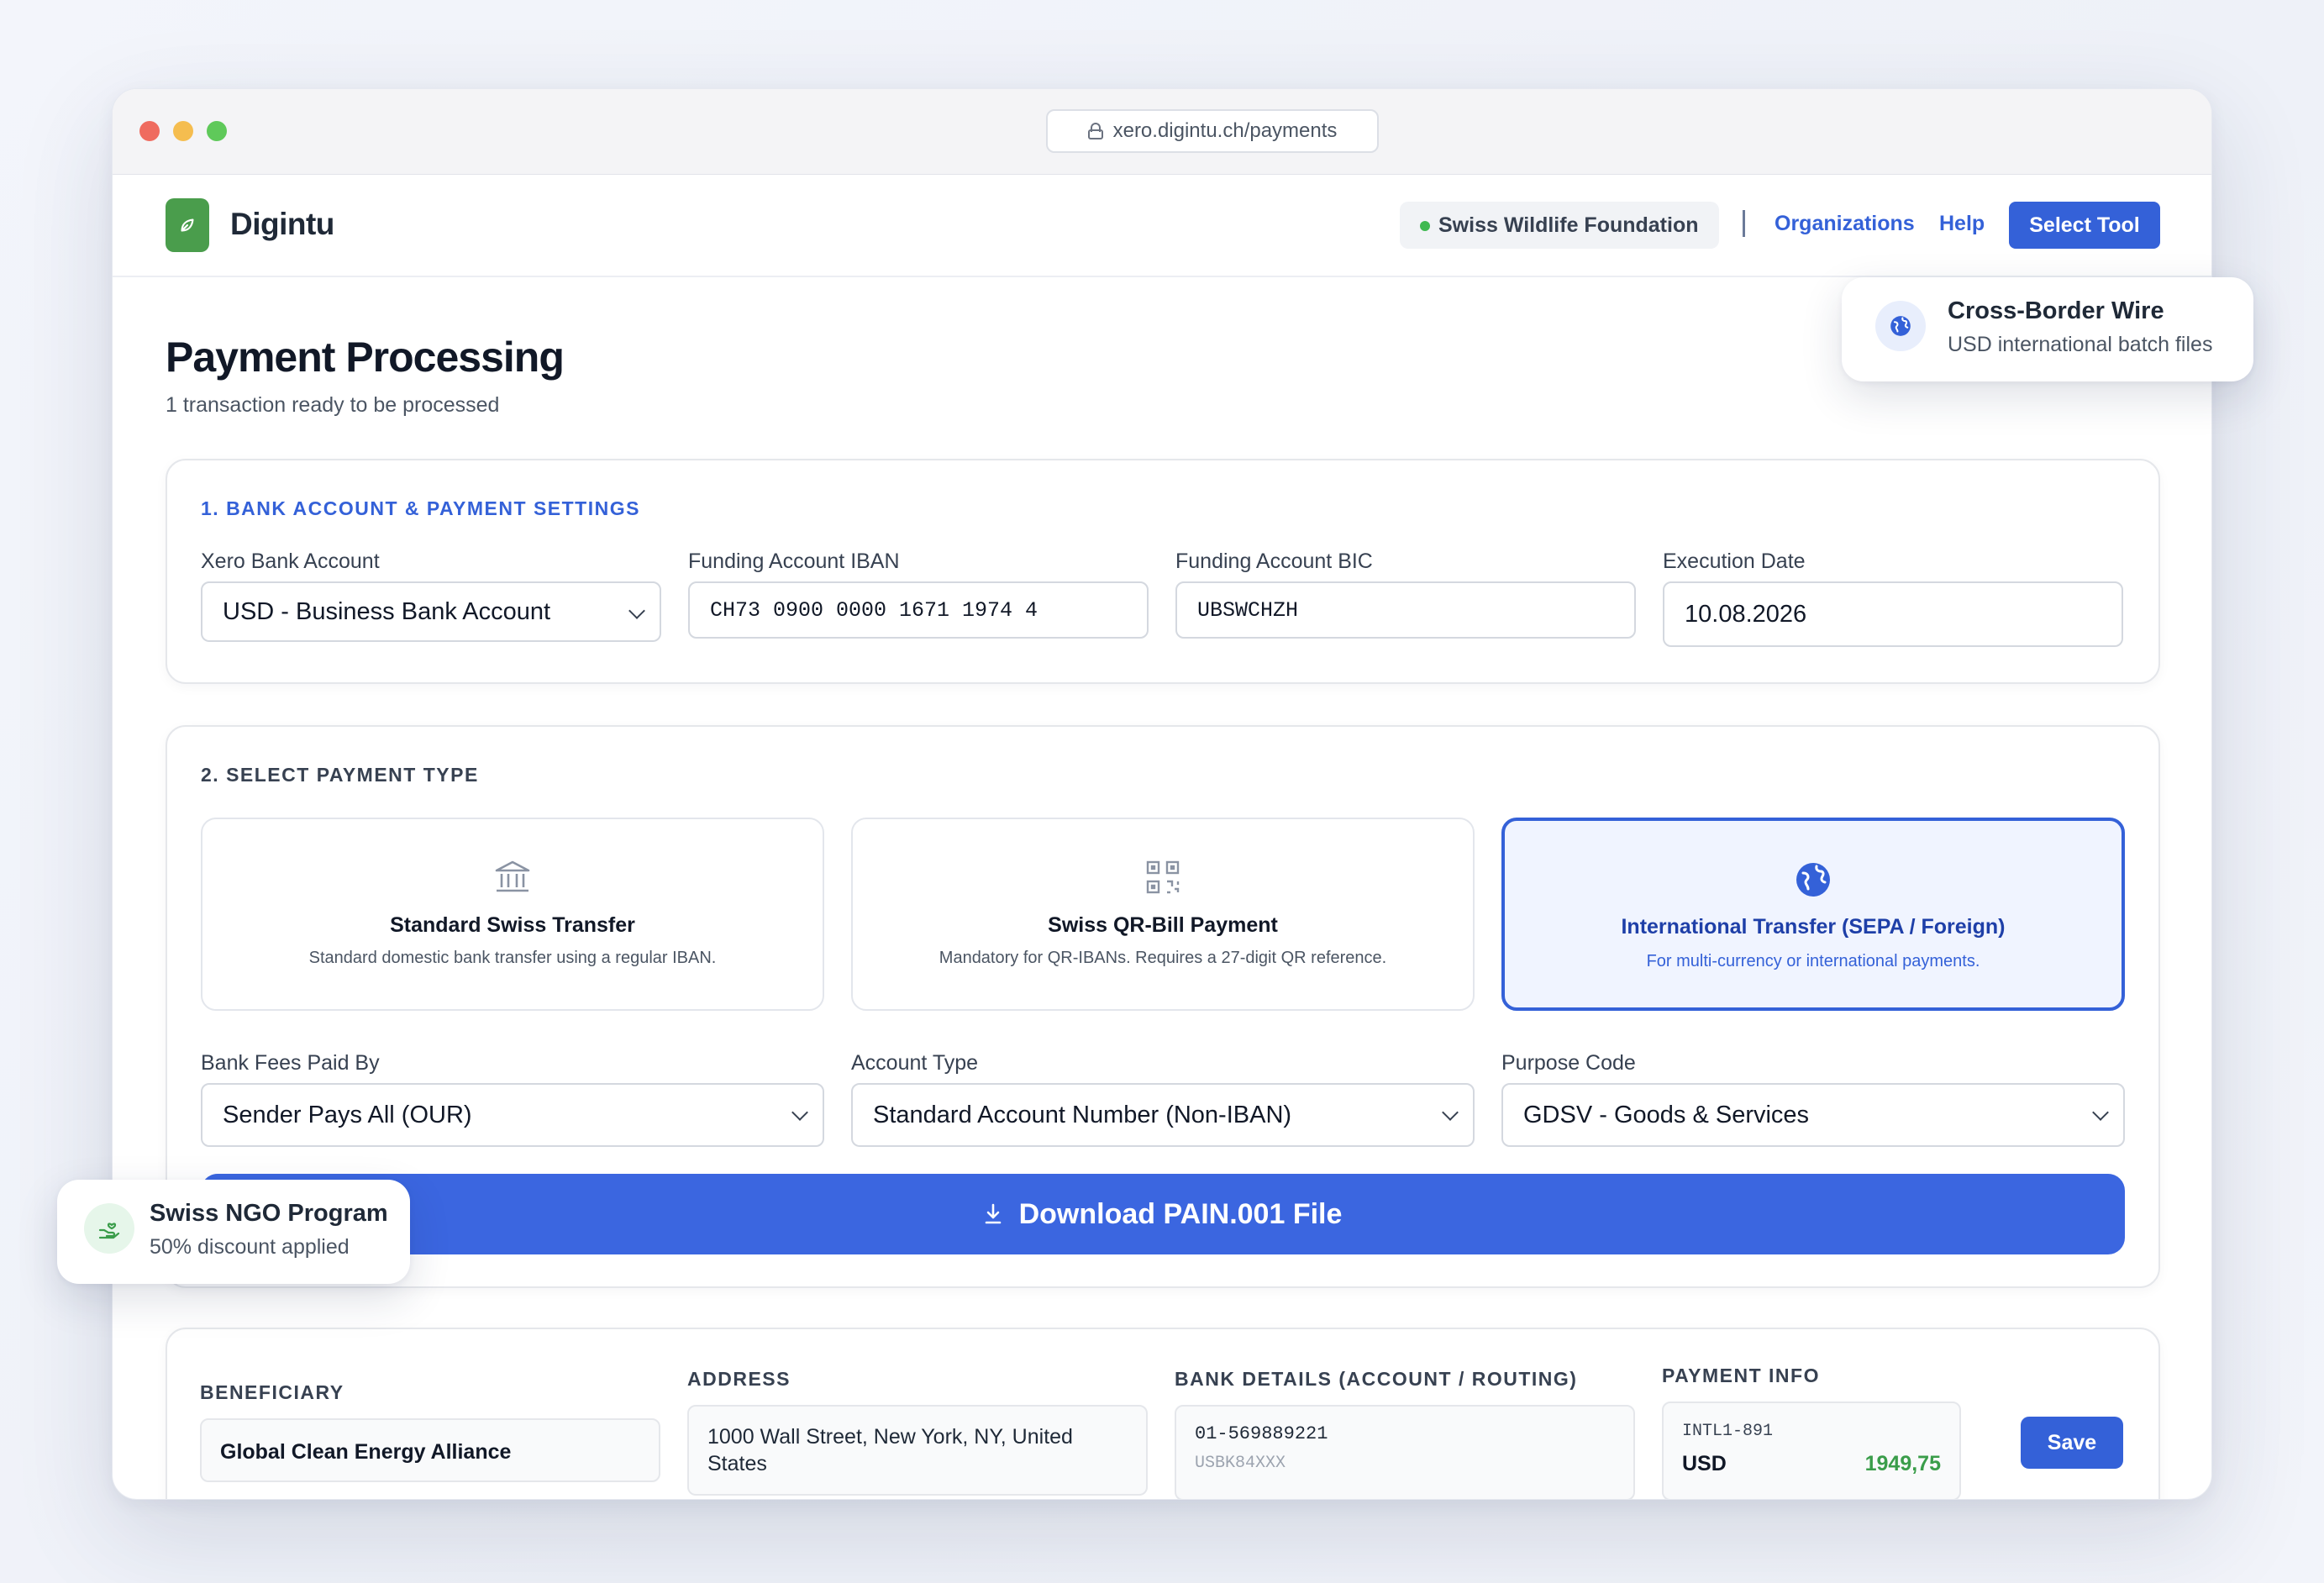 This screenshot has width=2324, height=1583. What do you see at coordinates (2080, 344) in the screenshot?
I see `callout-subtitle: USD international batch files` at bounding box center [2080, 344].